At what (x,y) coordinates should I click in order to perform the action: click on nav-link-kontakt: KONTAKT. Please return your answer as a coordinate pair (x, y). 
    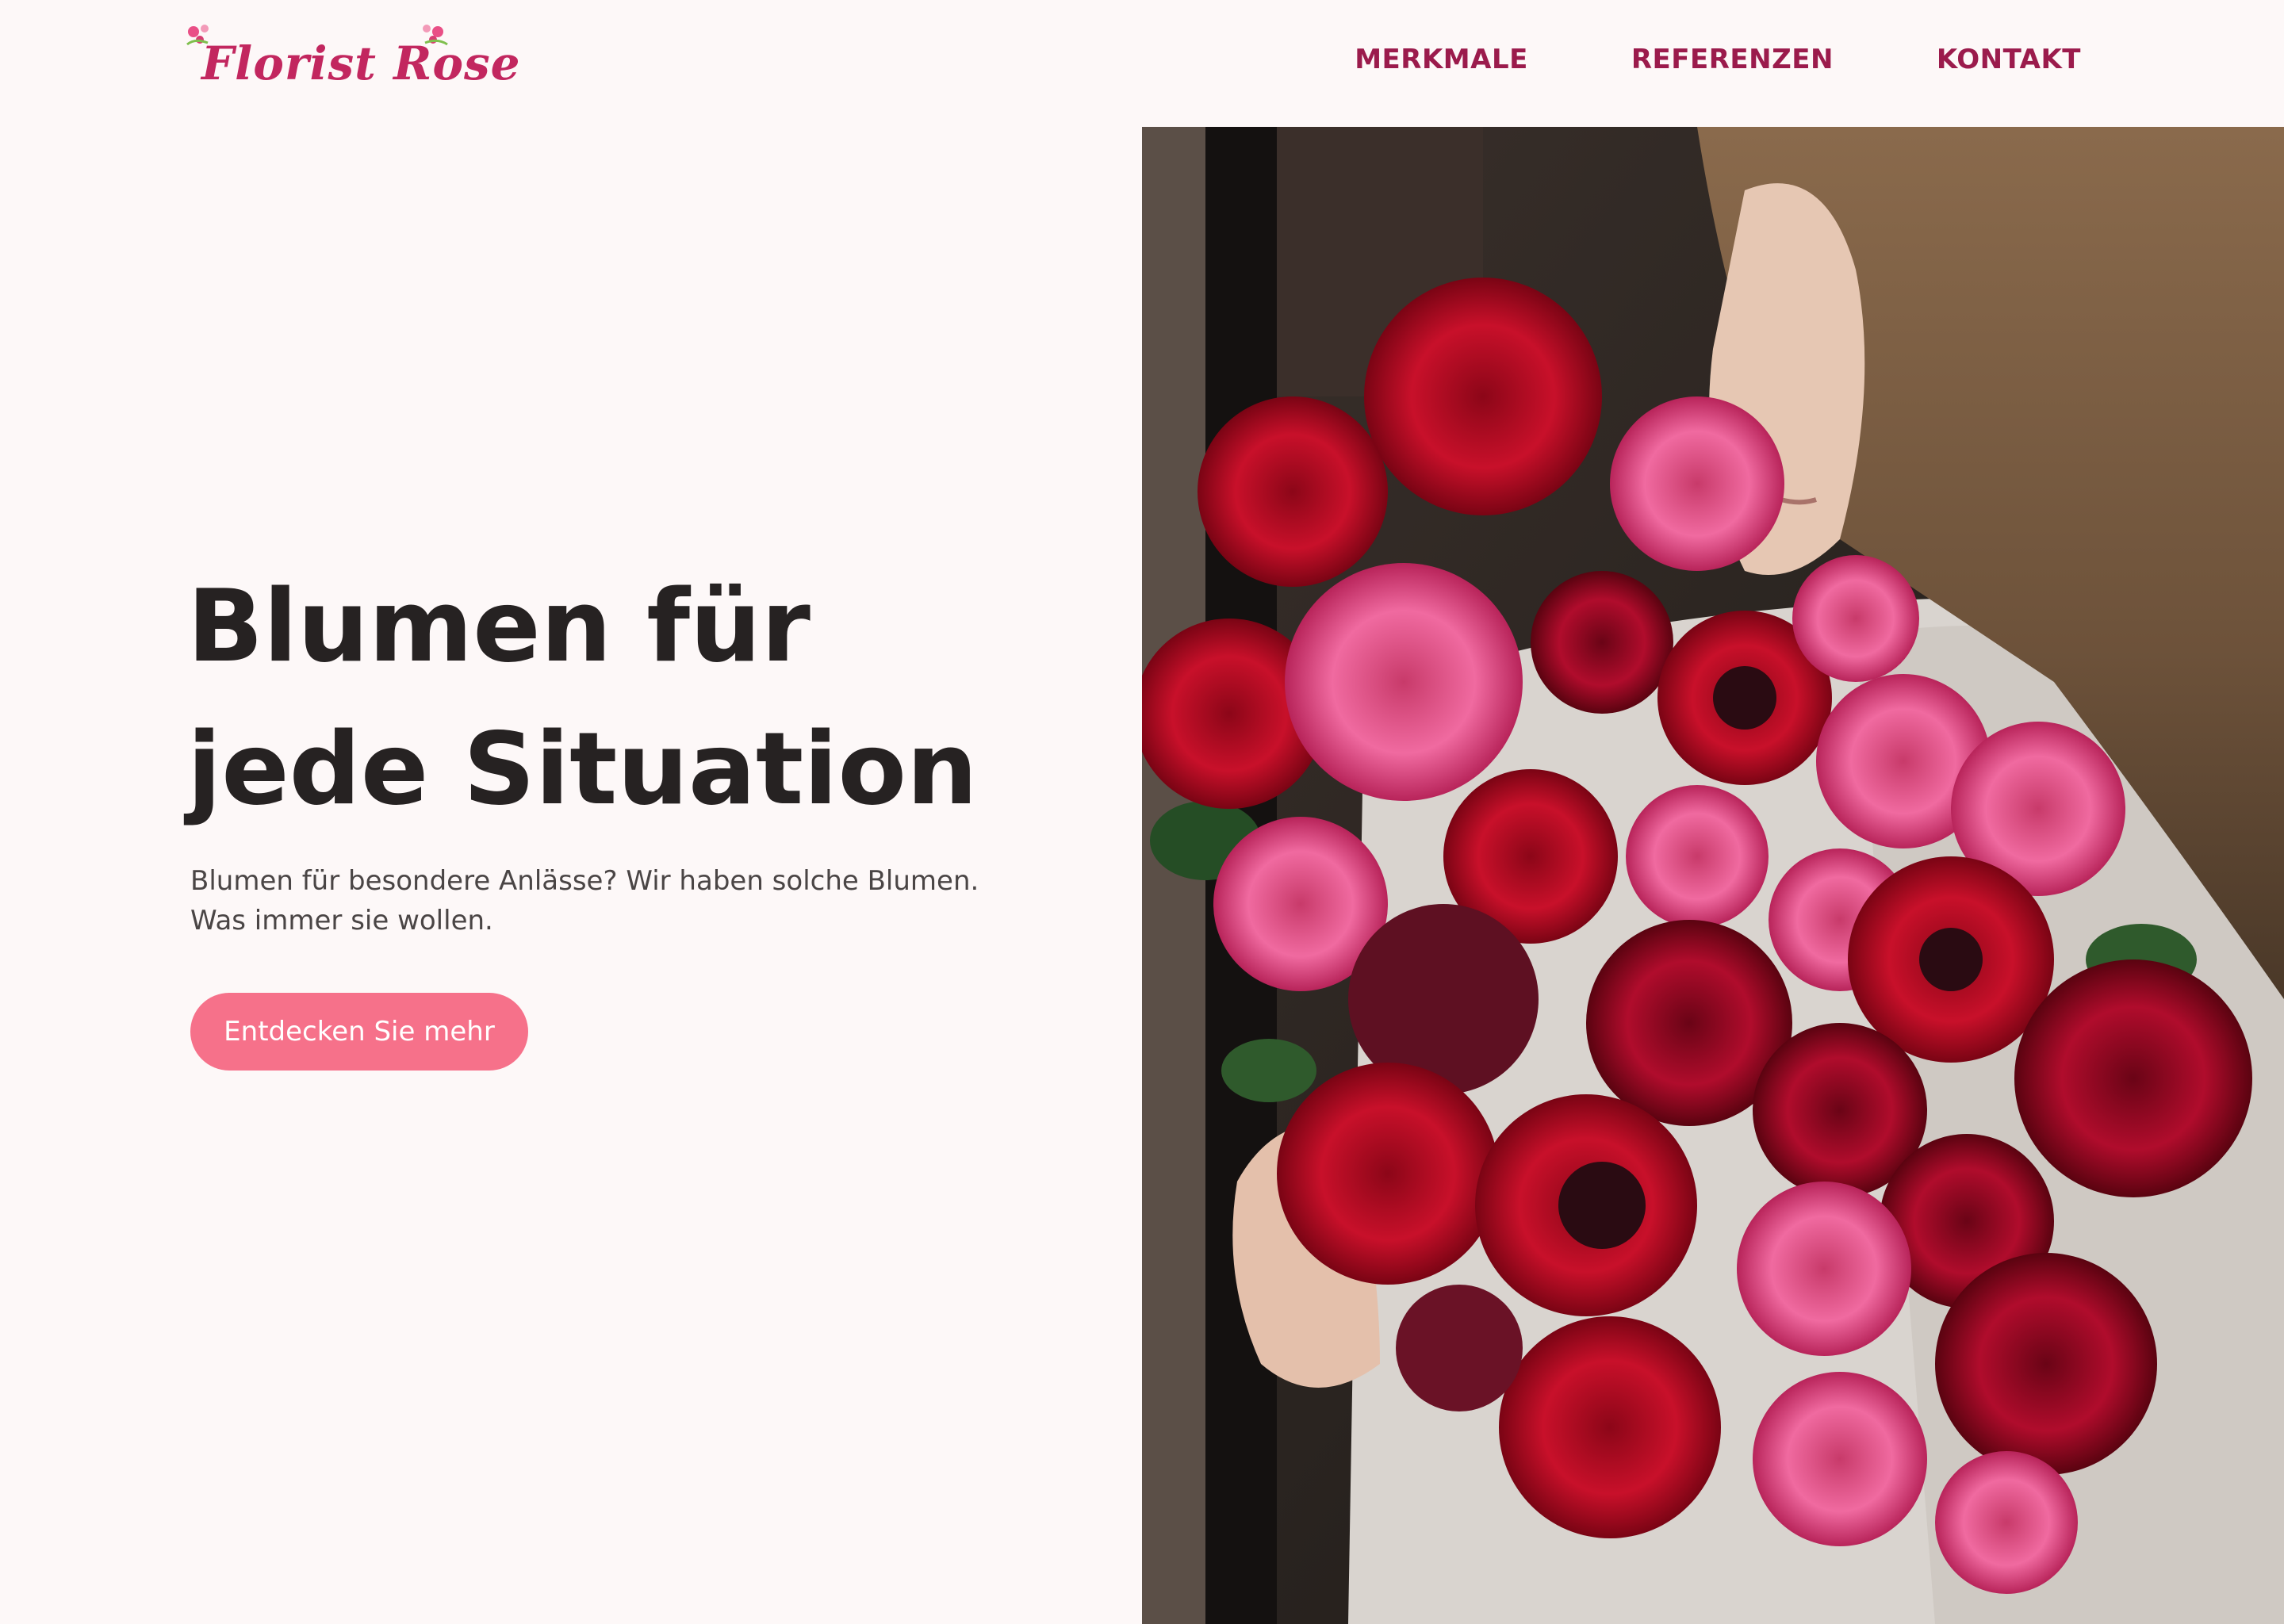
    Looking at the image, I should click on (2009, 60).